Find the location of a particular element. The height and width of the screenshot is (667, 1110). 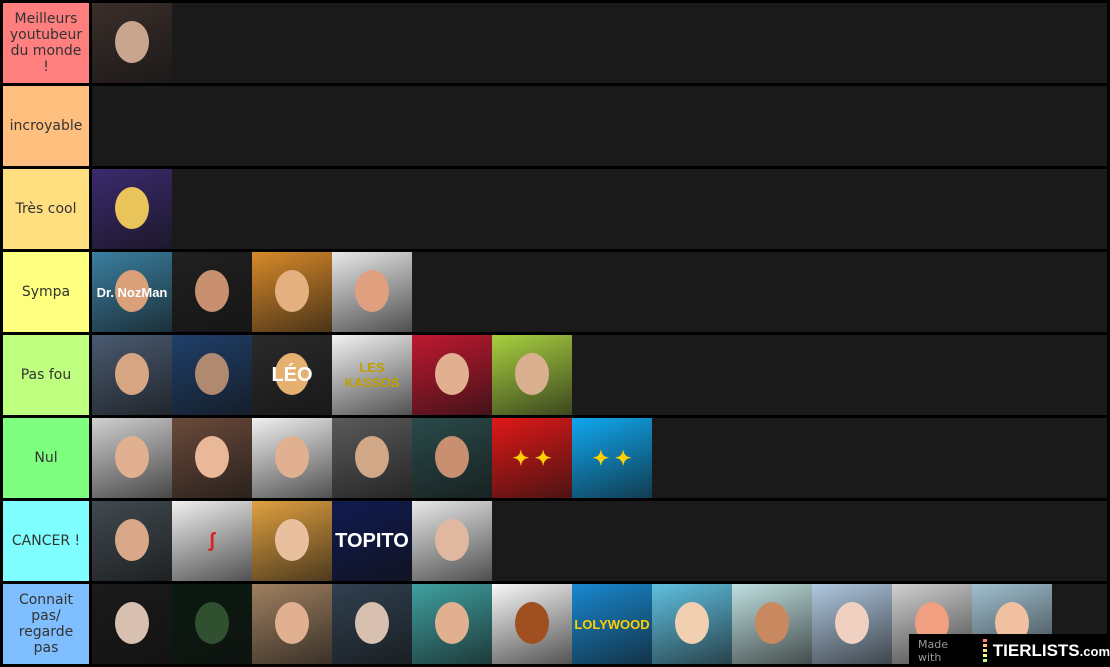

tier-item-image: LES KASSOS is located at coordinates (372, 375).